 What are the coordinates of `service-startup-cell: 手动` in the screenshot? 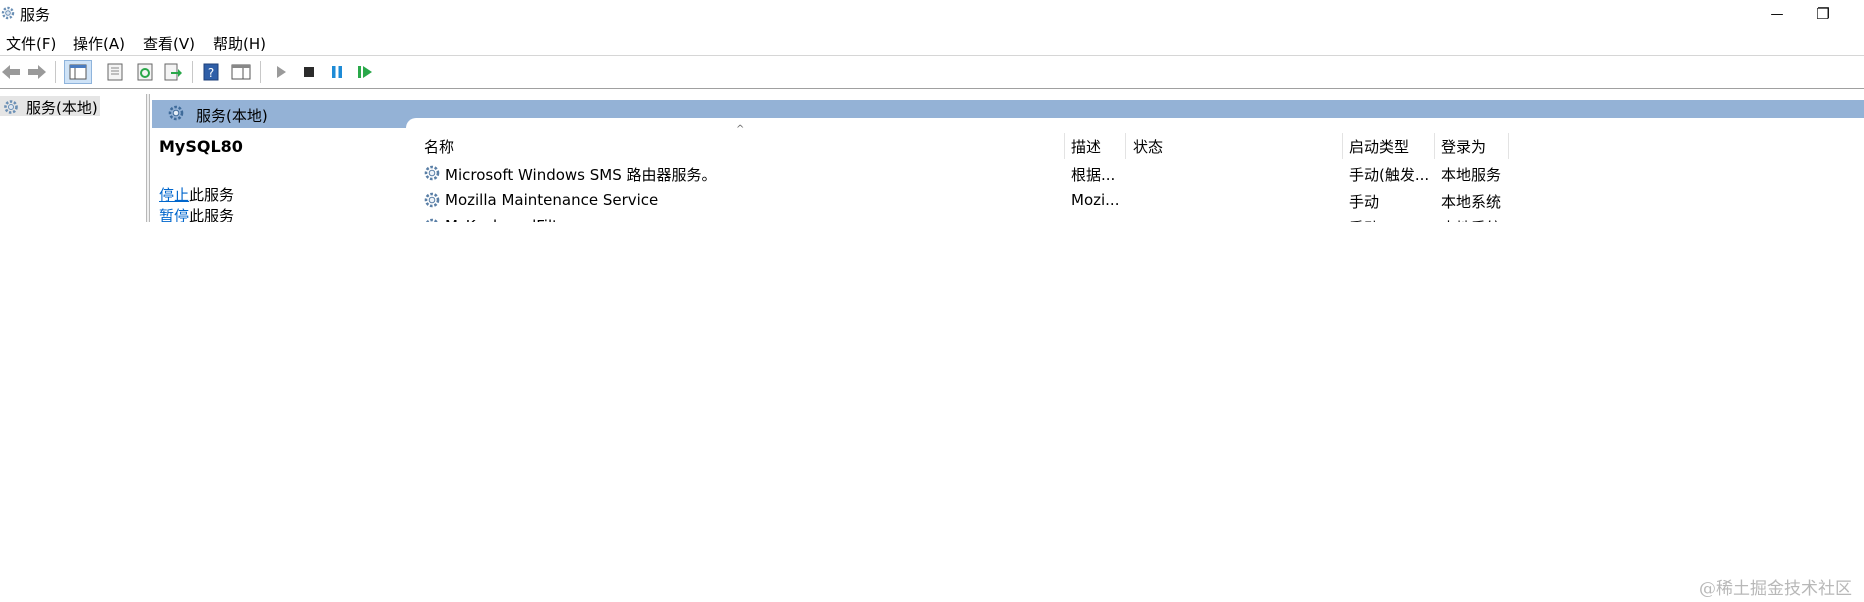 It's located at (1364, 202).